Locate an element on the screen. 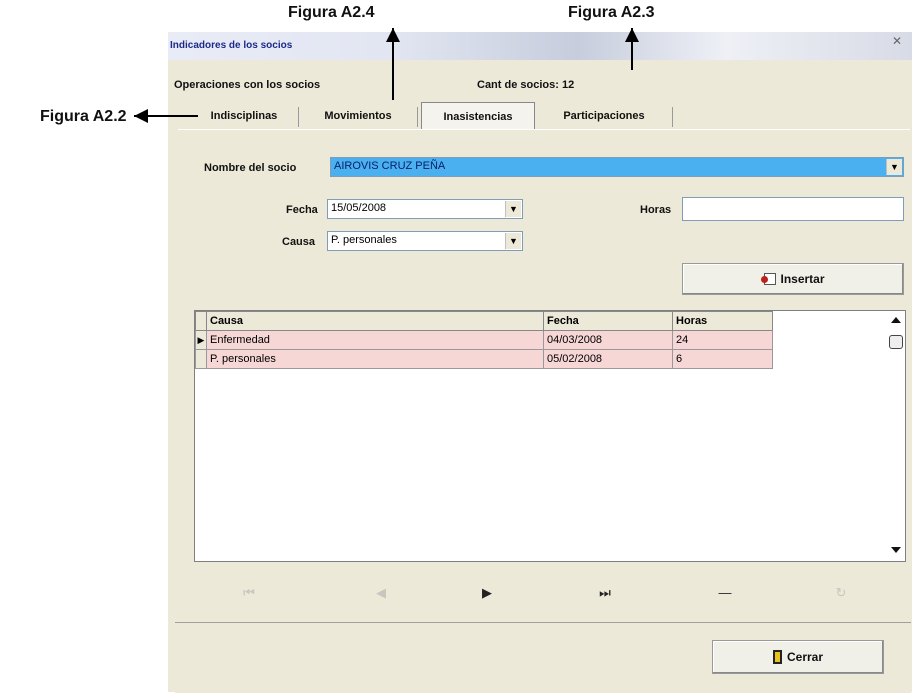  row-indicator is located at coordinates (201, 359).